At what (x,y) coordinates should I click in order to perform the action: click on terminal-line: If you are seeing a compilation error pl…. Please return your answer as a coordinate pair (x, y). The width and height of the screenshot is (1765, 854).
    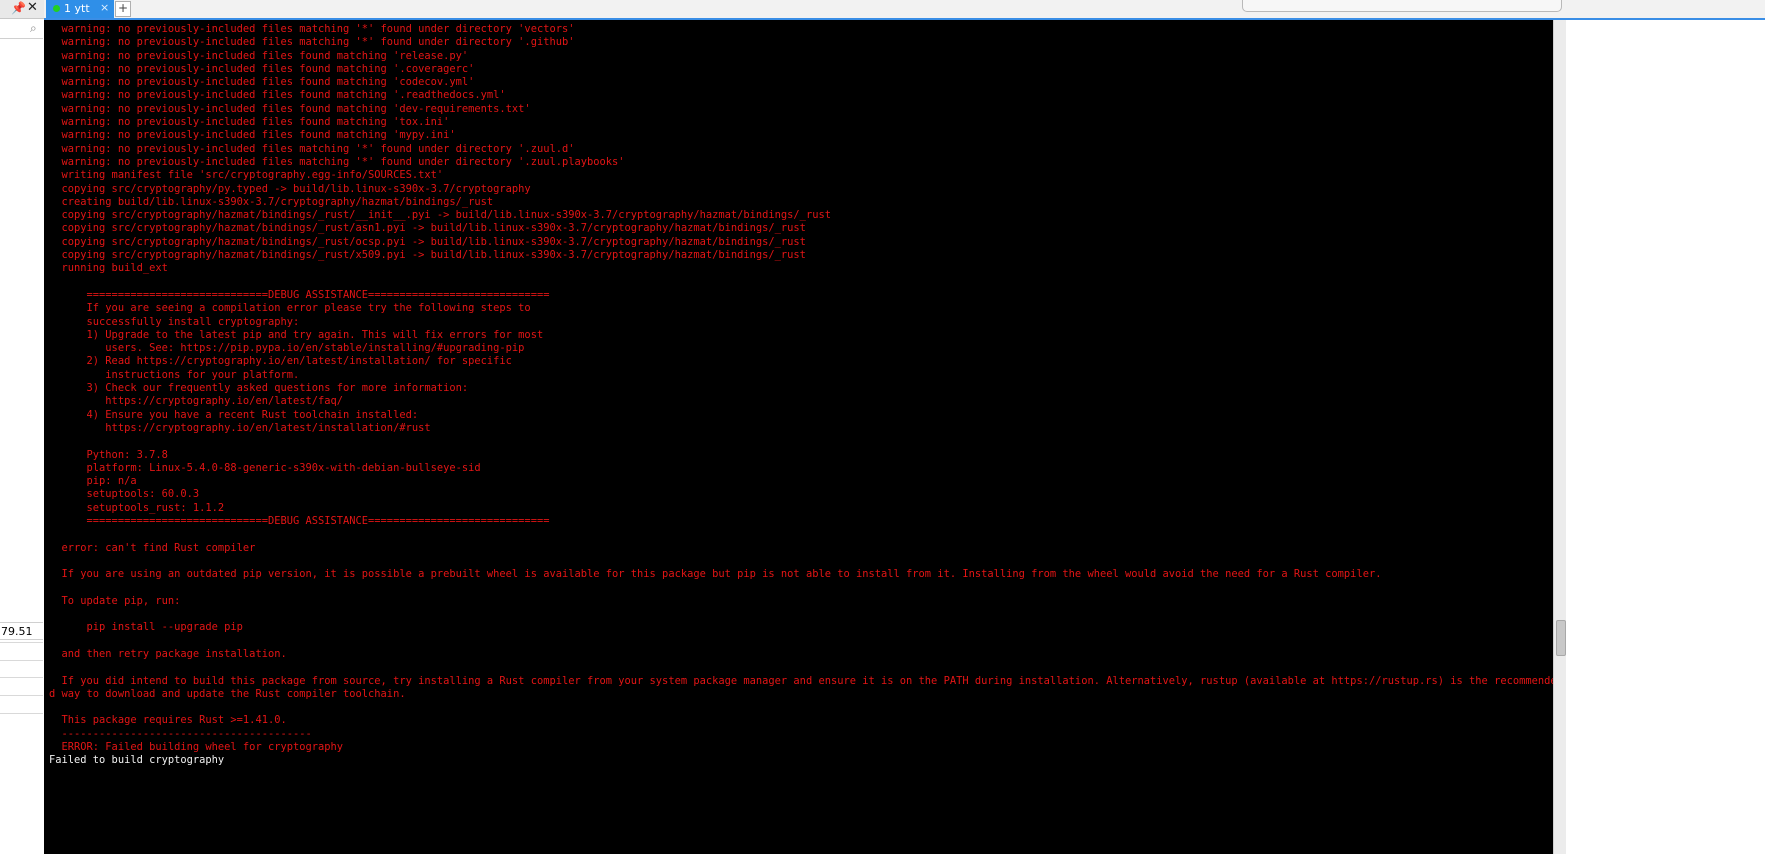
    Looking at the image, I should click on (290, 308).